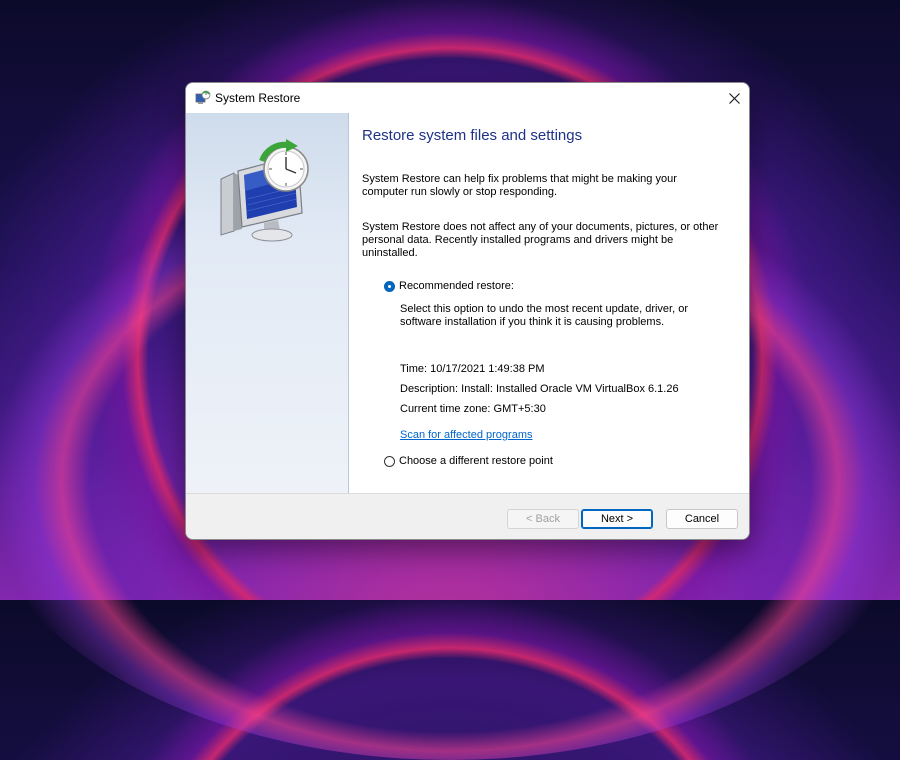  I want to click on system-restore-icon, so click(203, 97).